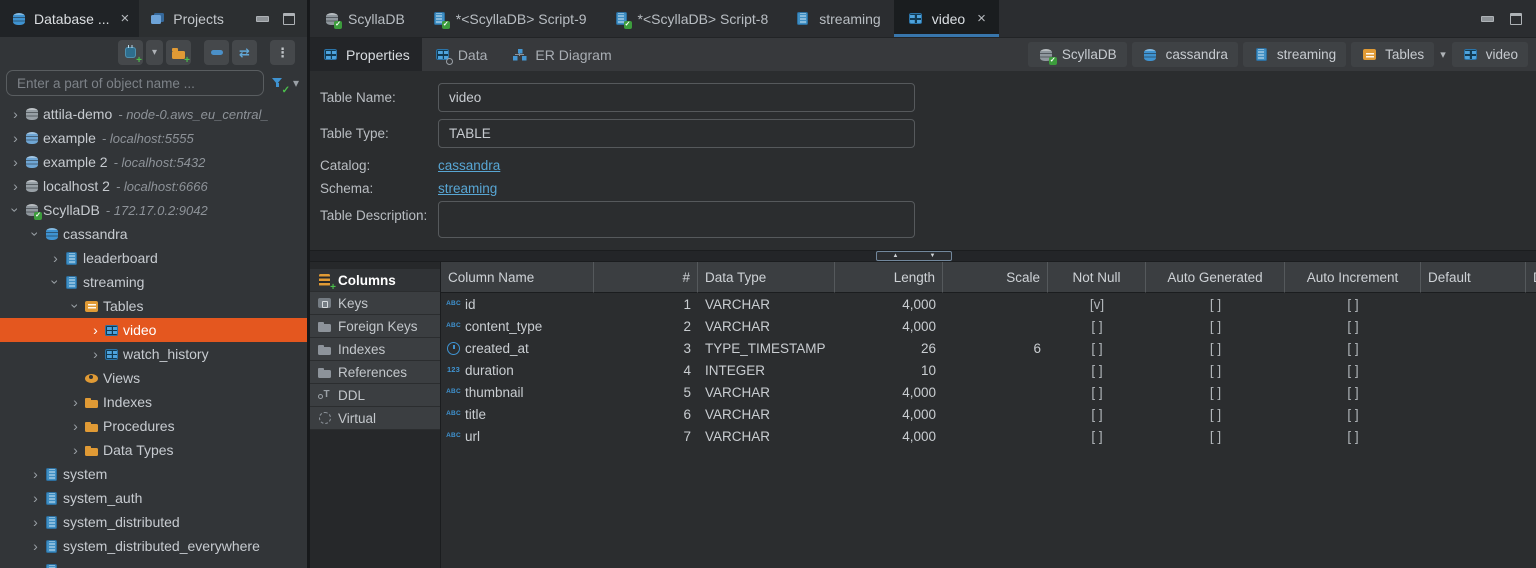 The height and width of the screenshot is (568, 1536). I want to click on cell-default-thumbnail, so click(1473, 392).